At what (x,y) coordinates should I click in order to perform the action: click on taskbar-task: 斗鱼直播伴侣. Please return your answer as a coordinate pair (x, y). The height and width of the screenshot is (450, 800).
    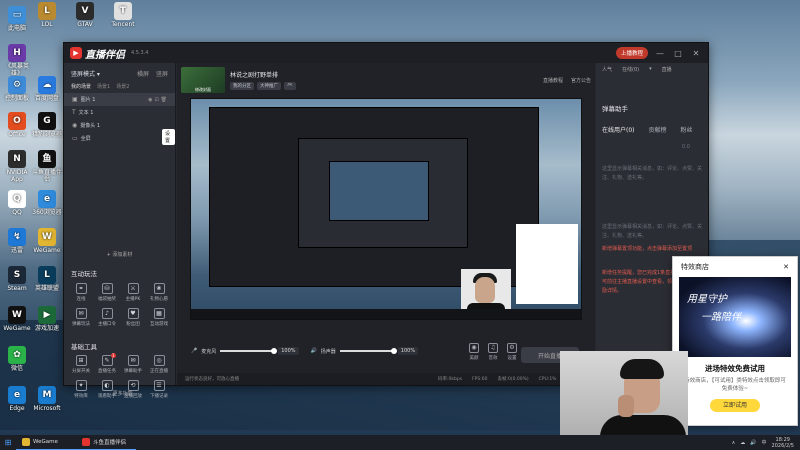
    Looking at the image, I should click on (106, 442).